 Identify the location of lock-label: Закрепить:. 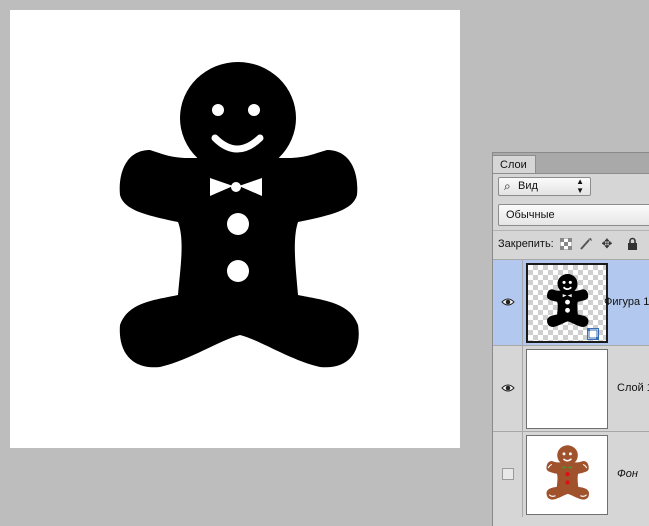
(526, 244).